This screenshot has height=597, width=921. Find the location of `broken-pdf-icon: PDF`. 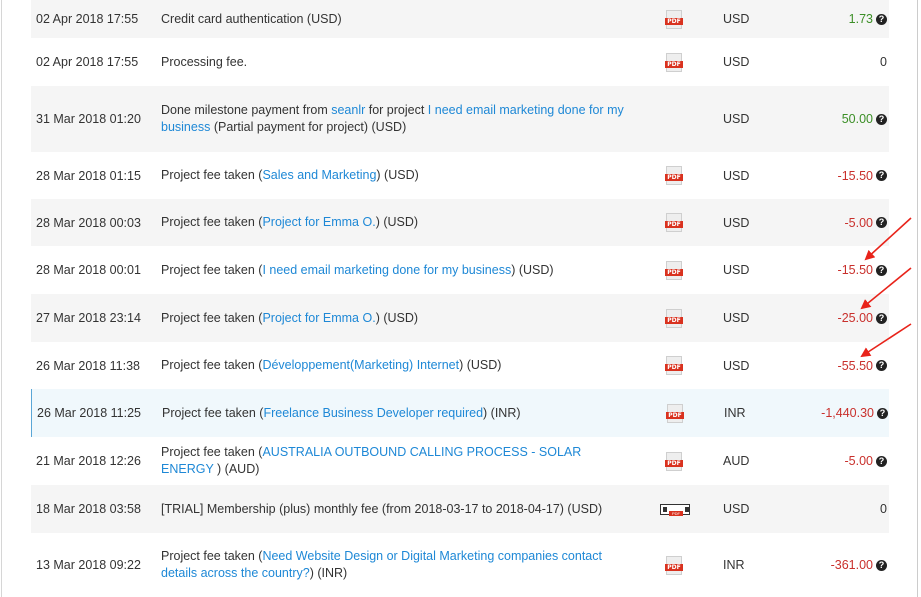

broken-pdf-icon: PDF is located at coordinates (675, 509).